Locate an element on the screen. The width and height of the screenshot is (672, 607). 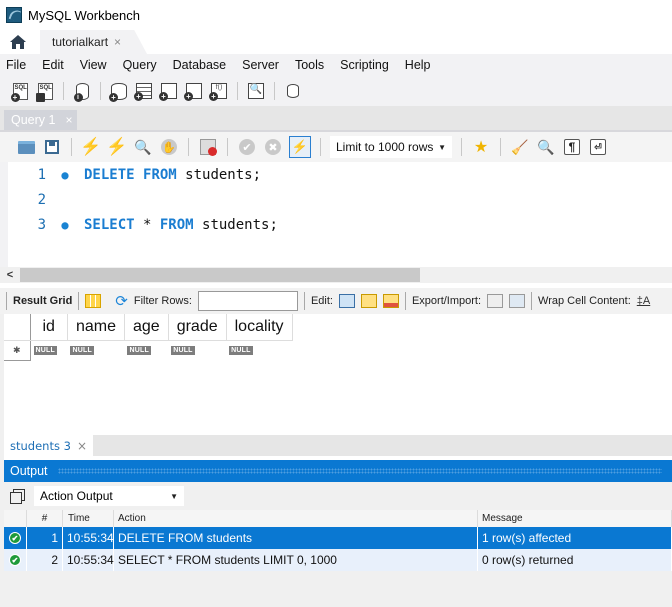
null-badge: NULL is located at coordinates (139, 350).